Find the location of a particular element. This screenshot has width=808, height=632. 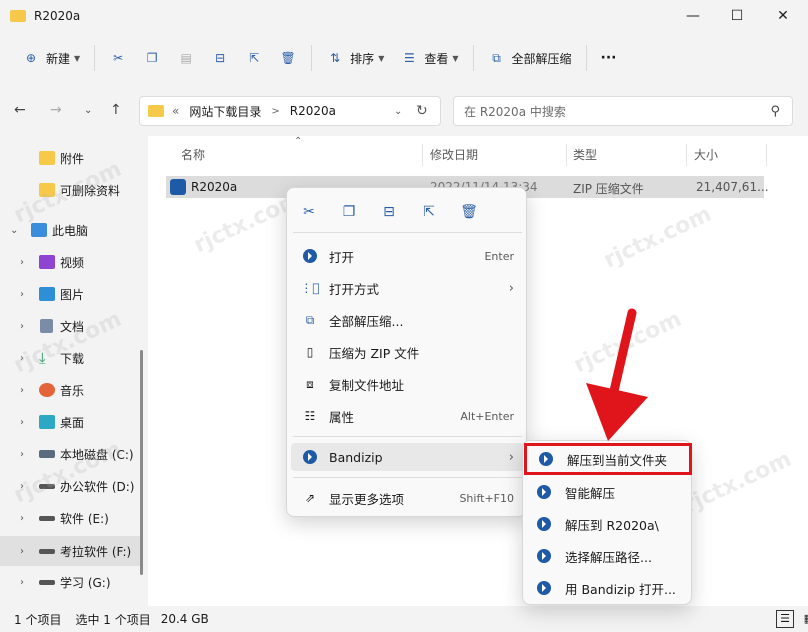

forward-arrow-icon: → is located at coordinates (56, 110).